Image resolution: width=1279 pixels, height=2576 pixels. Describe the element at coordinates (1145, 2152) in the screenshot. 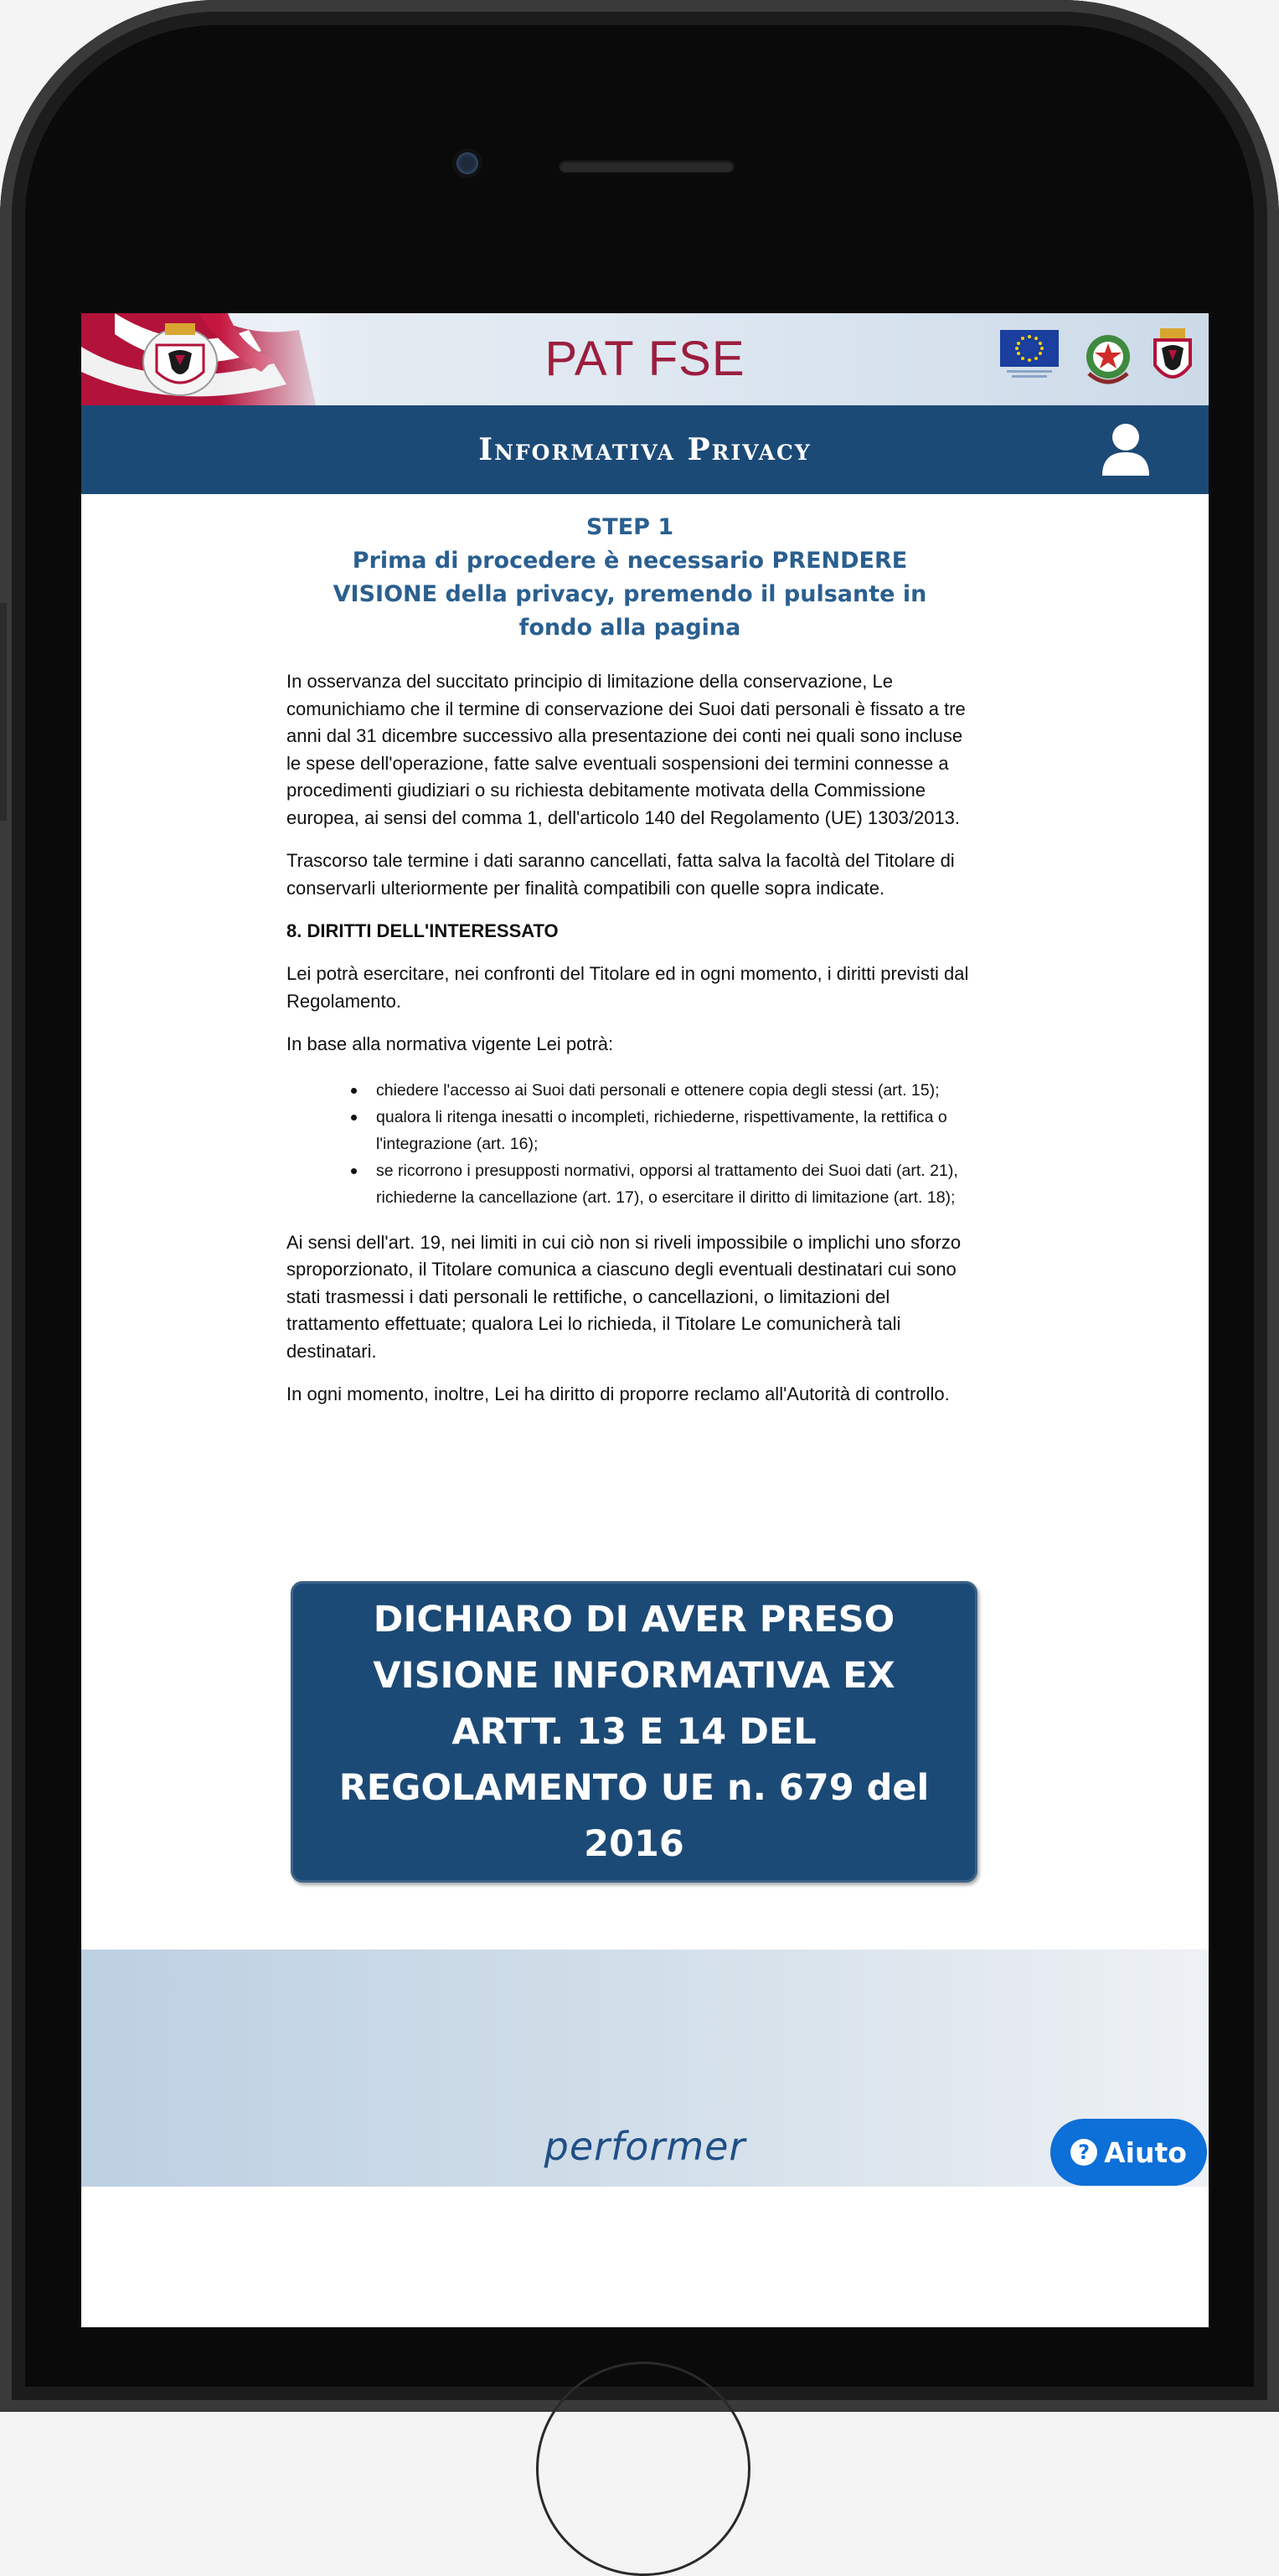

I see `help-button-label: Aiuto` at that location.